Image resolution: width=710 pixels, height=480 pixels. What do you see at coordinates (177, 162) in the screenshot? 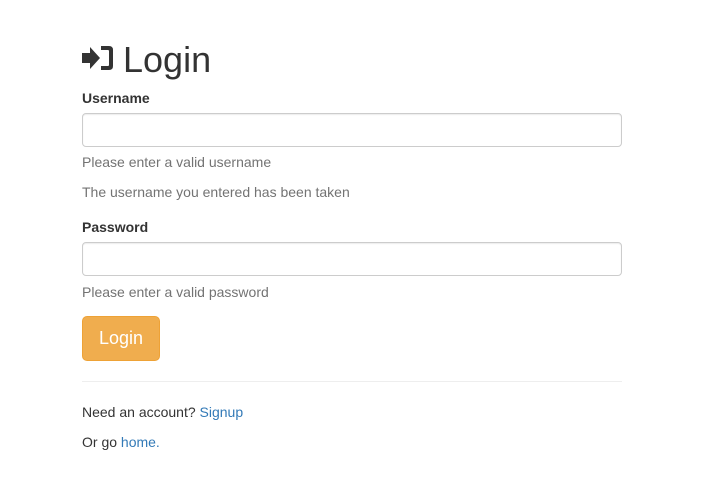
I see `username-invalid-help: Please enter a valid username` at bounding box center [177, 162].